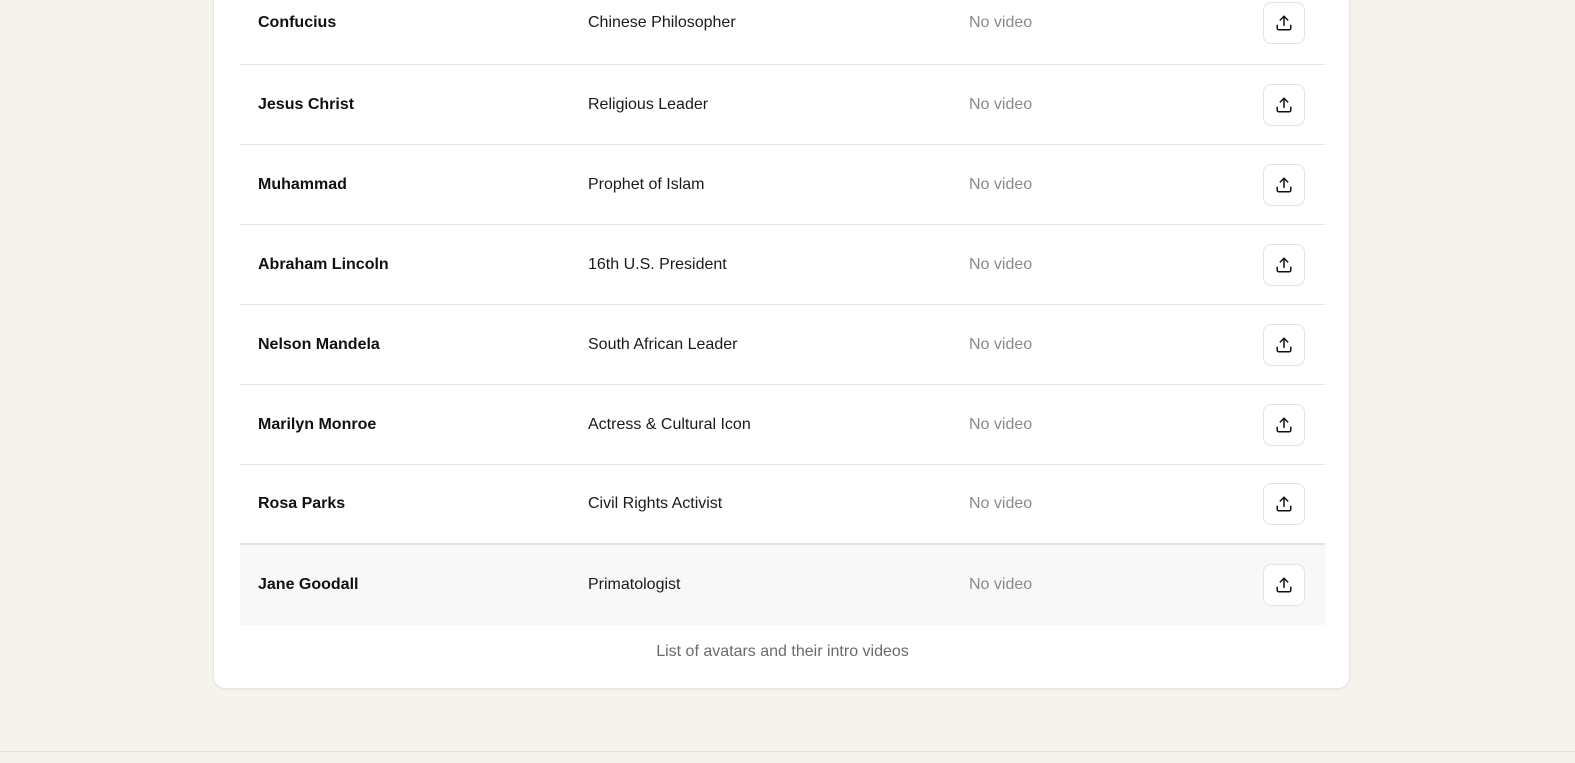 The image size is (1575, 763). What do you see at coordinates (662, 22) in the screenshot?
I see `avatar-role: Chinese Philosopher` at bounding box center [662, 22].